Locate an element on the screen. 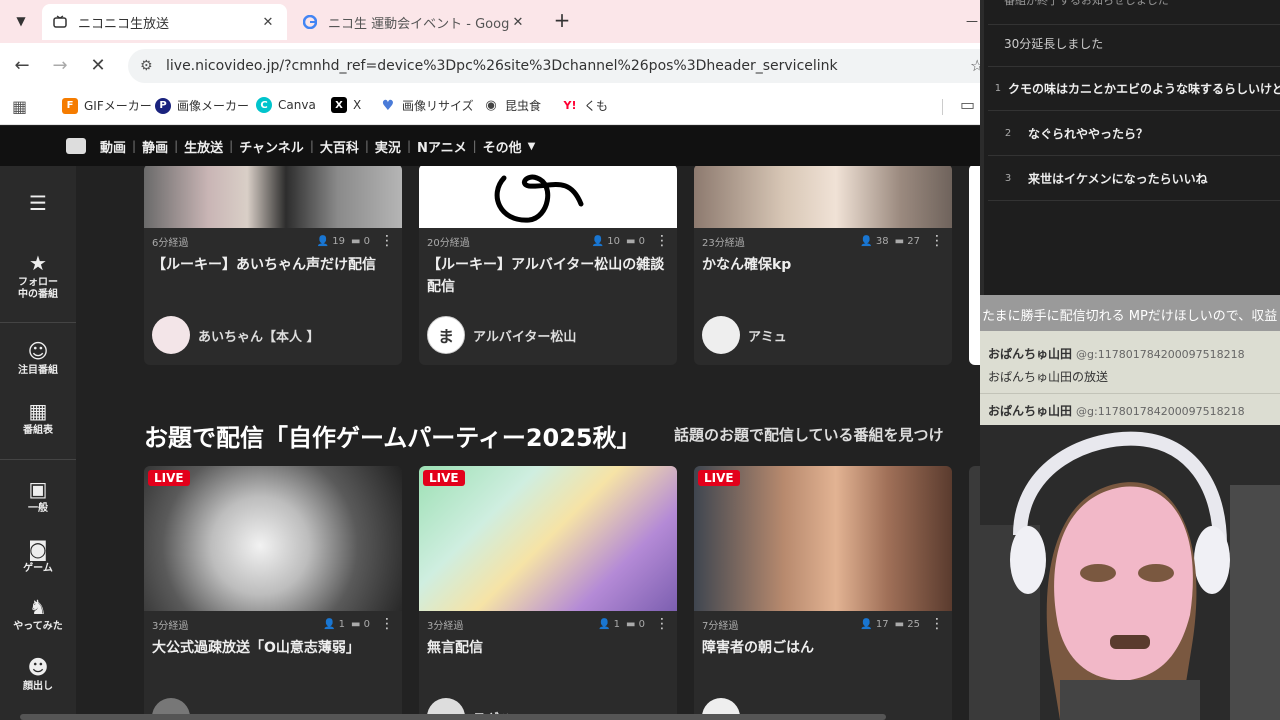 Image resolution: width=1280 pixels, height=720 pixels. forward-icon: → is located at coordinates (60, 66).